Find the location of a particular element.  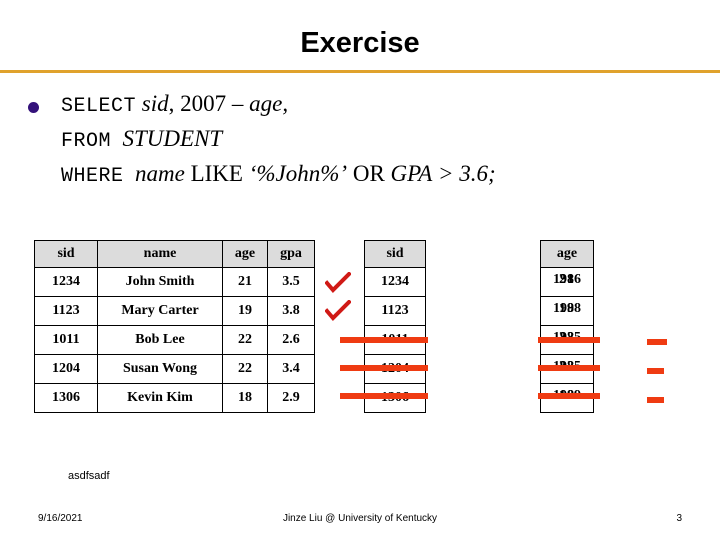

cell-name: Susan Wong is located at coordinates (160, 369).